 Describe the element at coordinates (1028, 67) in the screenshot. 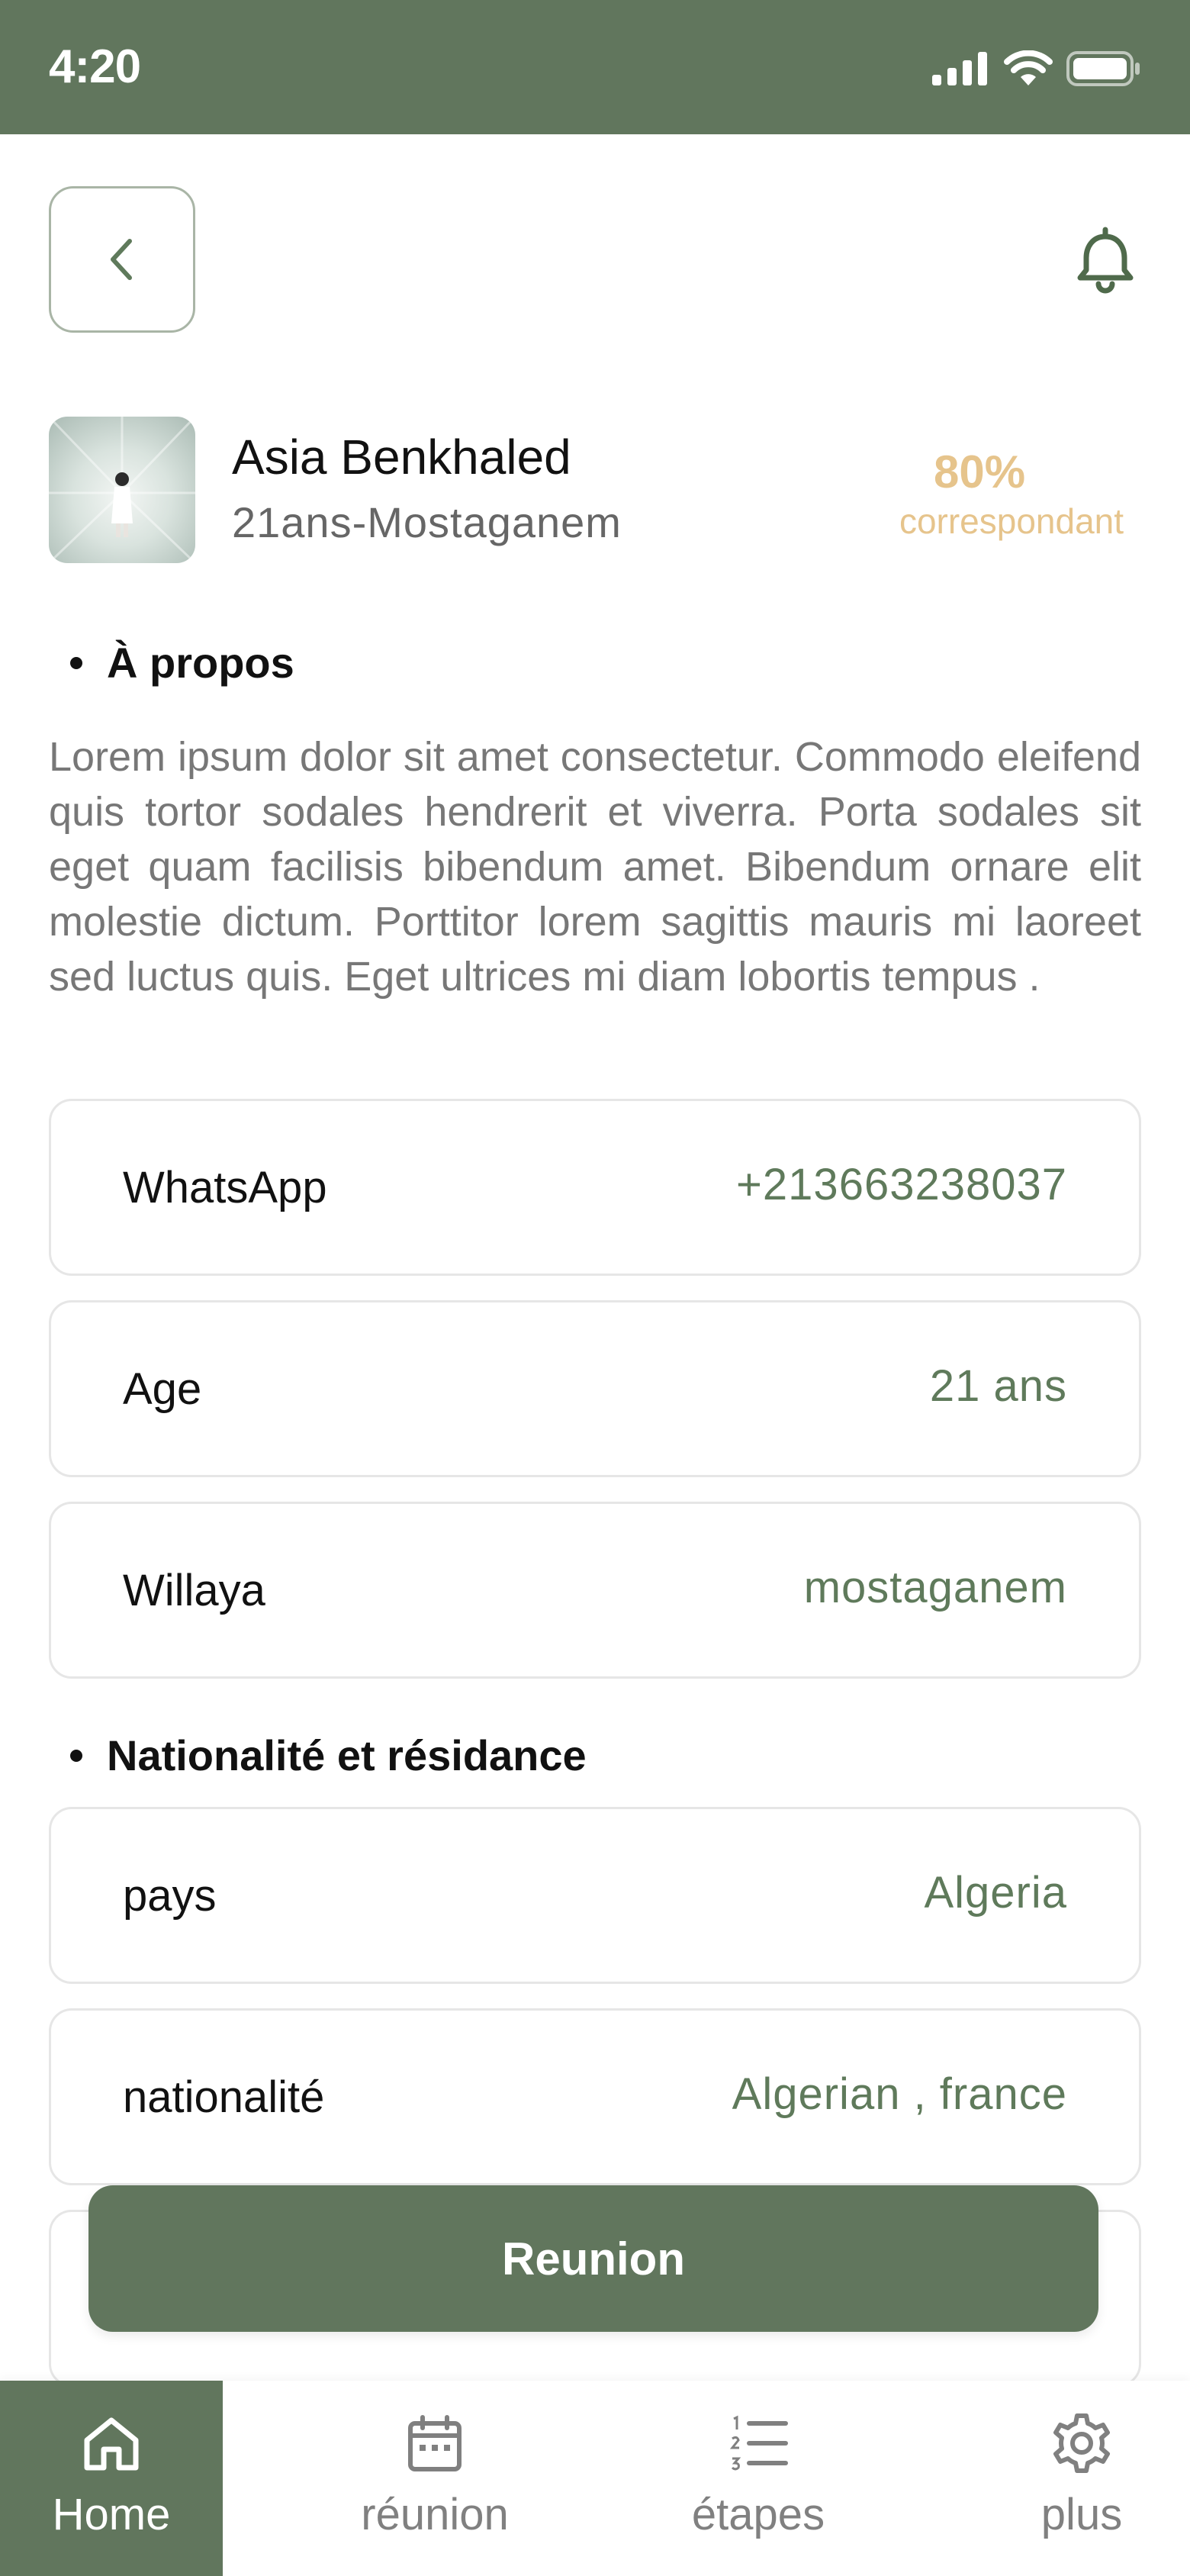

I see `wifi-icon` at that location.